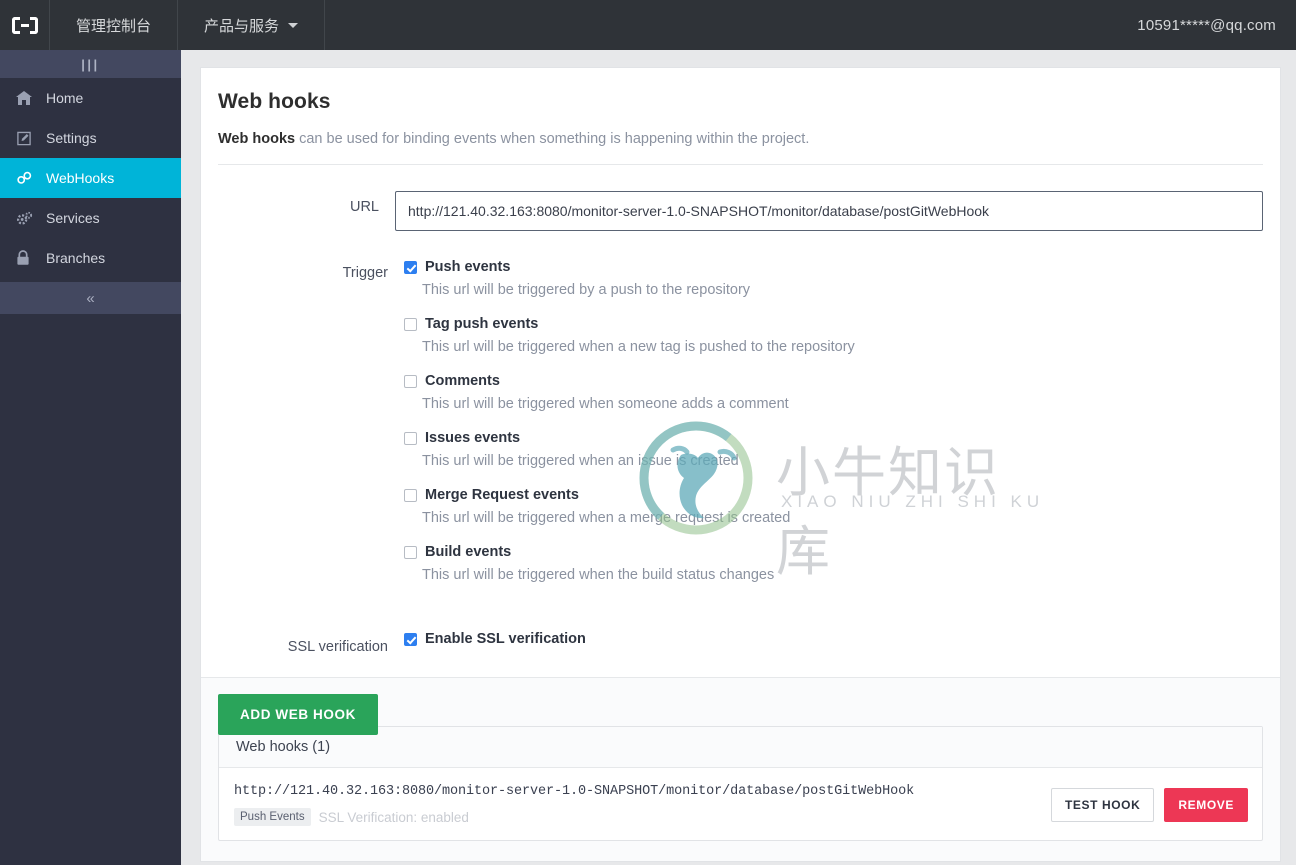  What do you see at coordinates (73, 218) in the screenshot?
I see `sidebar-item-label: Services` at bounding box center [73, 218].